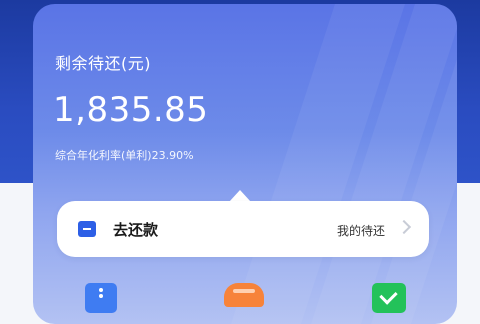  Describe the element at coordinates (124, 155) in the screenshot. I see `annual-rate-text: 综合年化利率(单利)23.90%` at that location.